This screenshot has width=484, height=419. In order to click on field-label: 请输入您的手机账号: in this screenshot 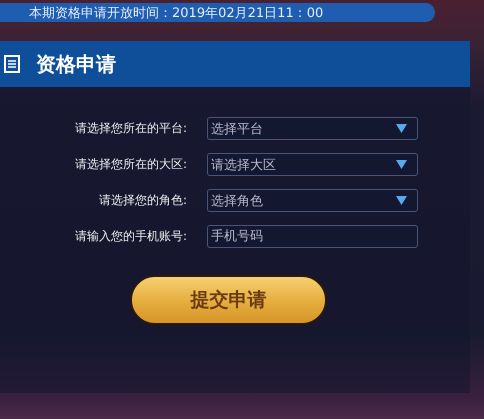, I will do `click(130, 236)`.